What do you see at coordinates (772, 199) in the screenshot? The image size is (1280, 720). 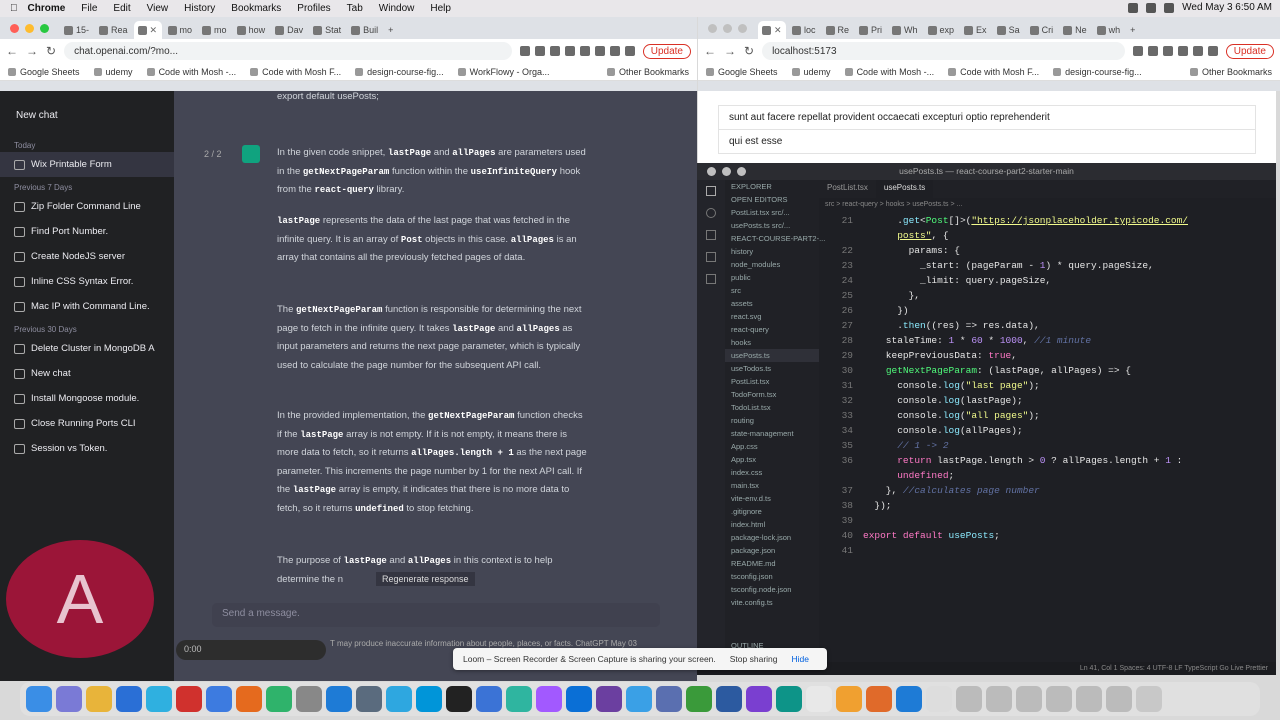 I see `explorer-section: OPEN EDITORS` at bounding box center [772, 199].